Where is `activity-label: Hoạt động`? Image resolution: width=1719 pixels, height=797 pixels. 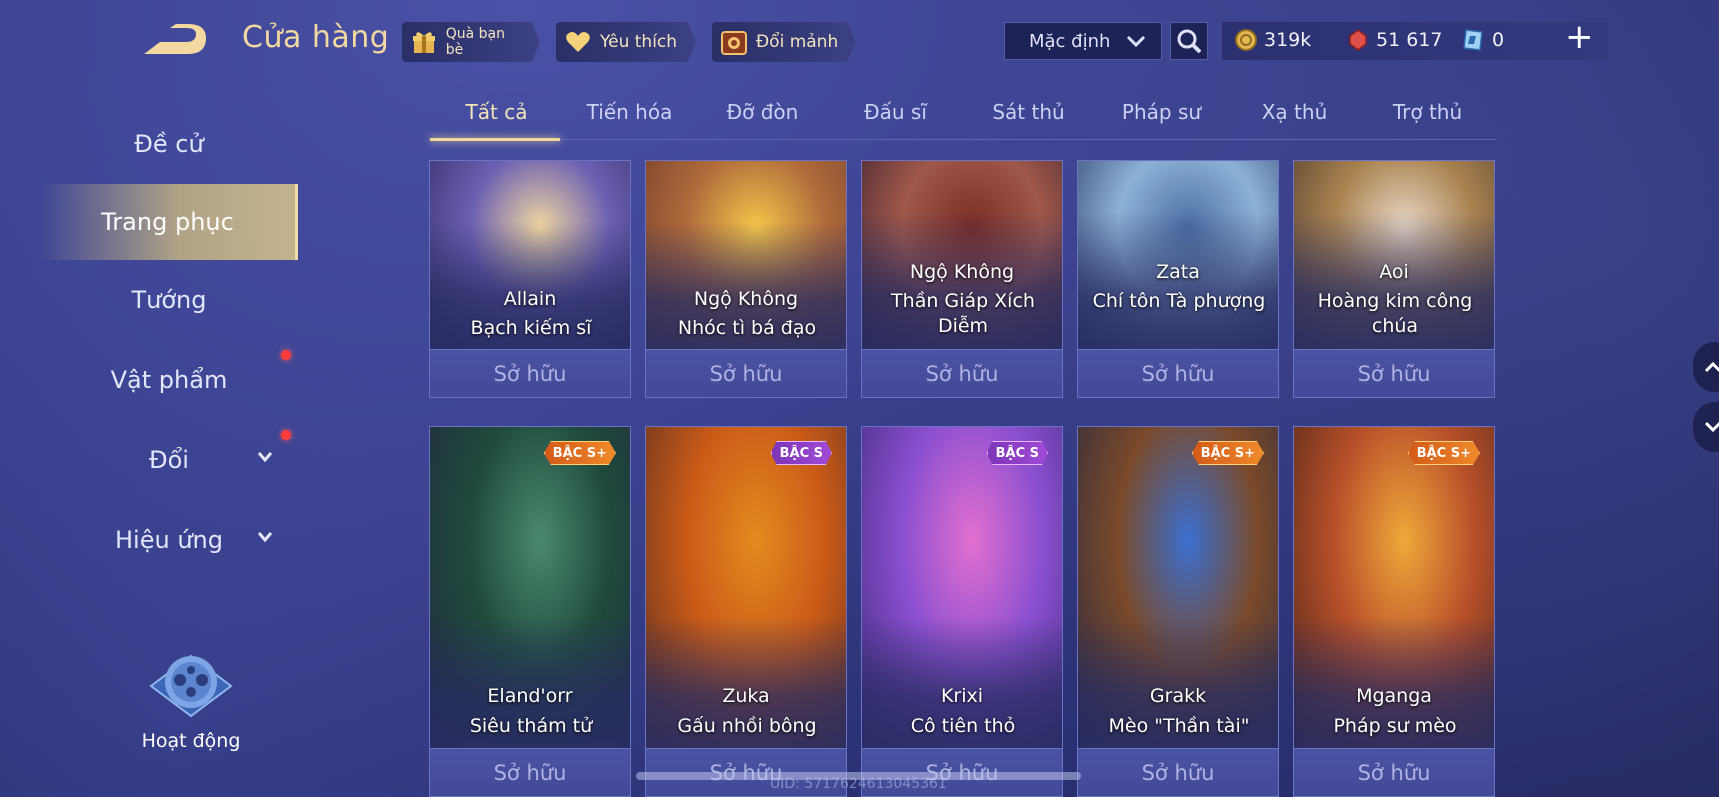
activity-label: Hoạt động is located at coordinates (191, 741).